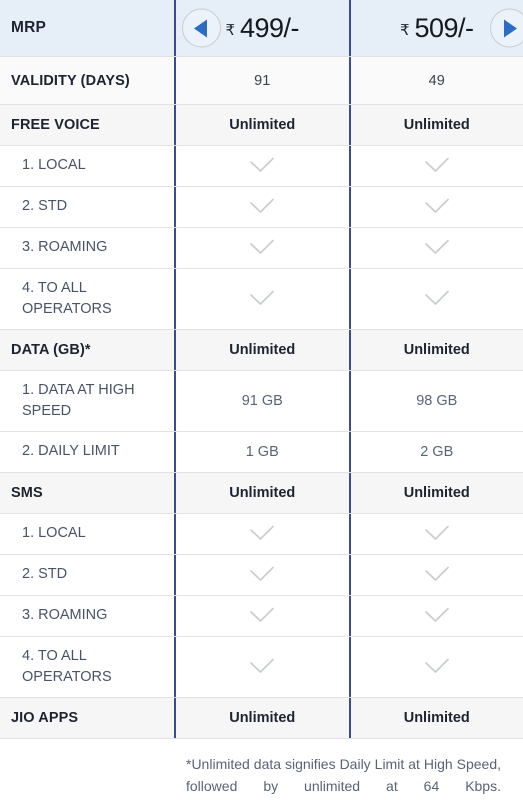  I want to click on footer-spacer, so click(87, 768).